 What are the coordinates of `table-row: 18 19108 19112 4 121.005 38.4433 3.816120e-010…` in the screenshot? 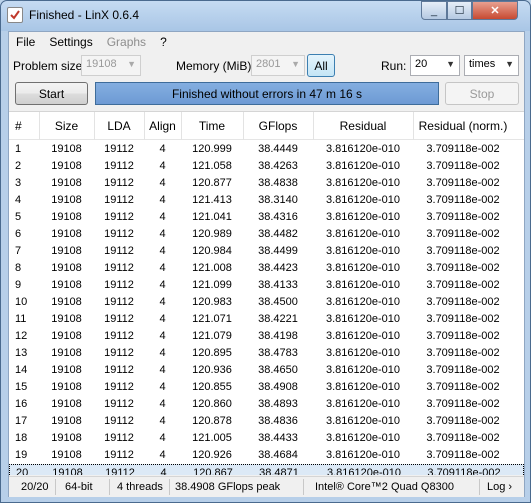 It's located at (266, 438).